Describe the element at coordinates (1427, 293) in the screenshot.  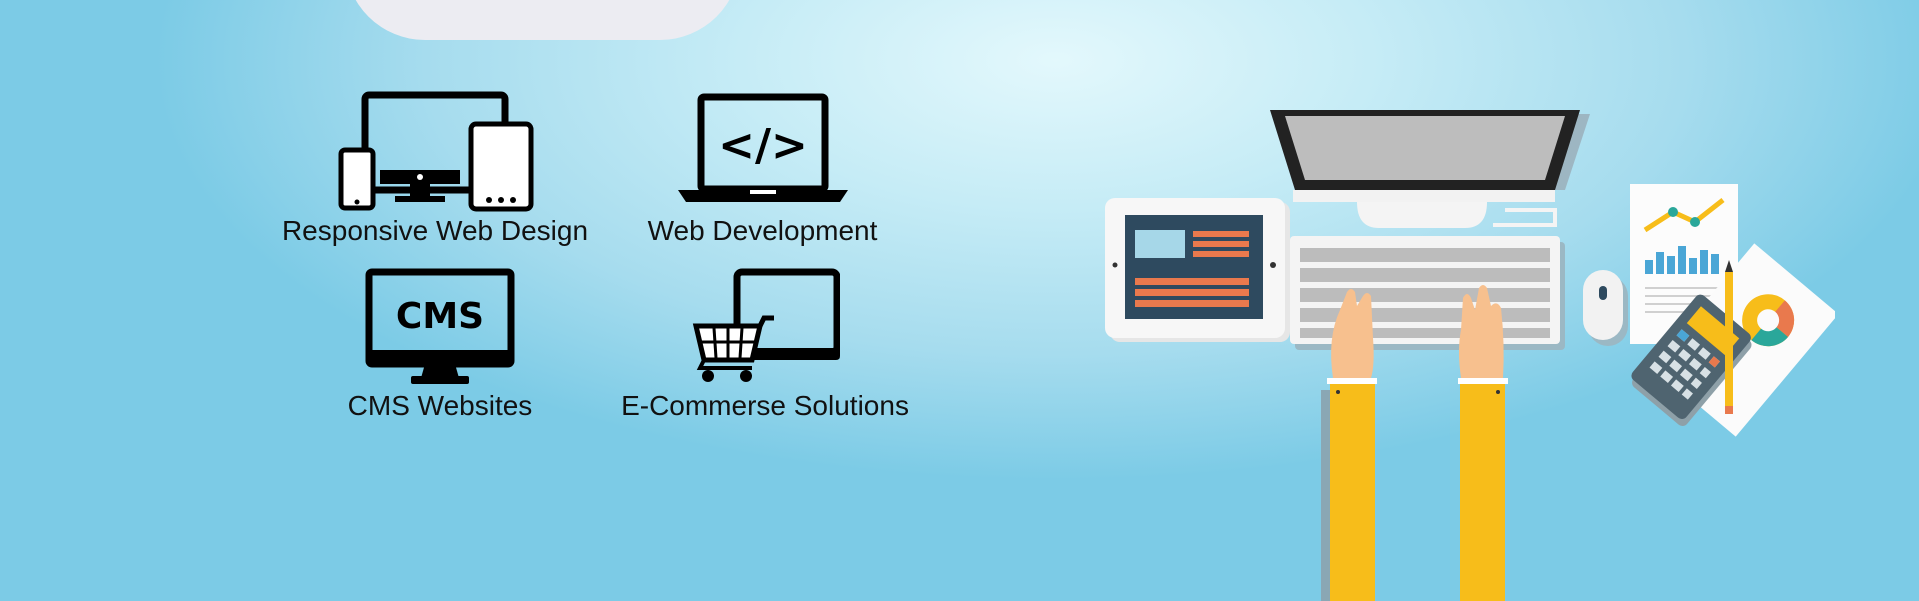
I see `keyboard-illustration` at that location.